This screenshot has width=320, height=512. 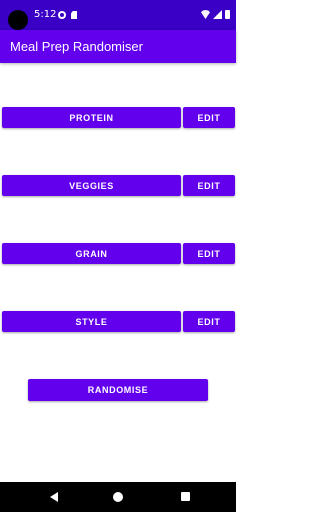 I want to click on protein-button: PROTEIN, so click(x=91, y=117).